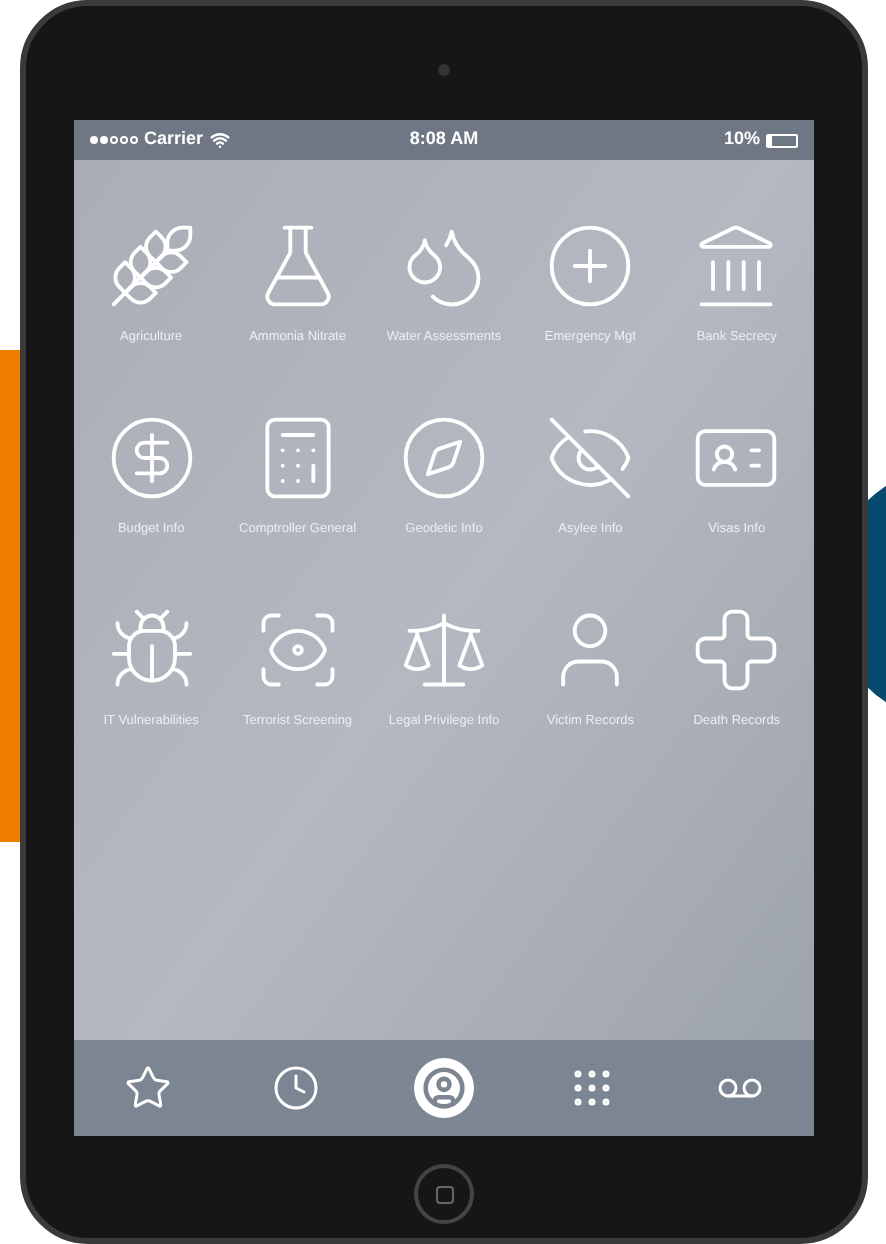  I want to click on wifi-icon, so click(219, 140).